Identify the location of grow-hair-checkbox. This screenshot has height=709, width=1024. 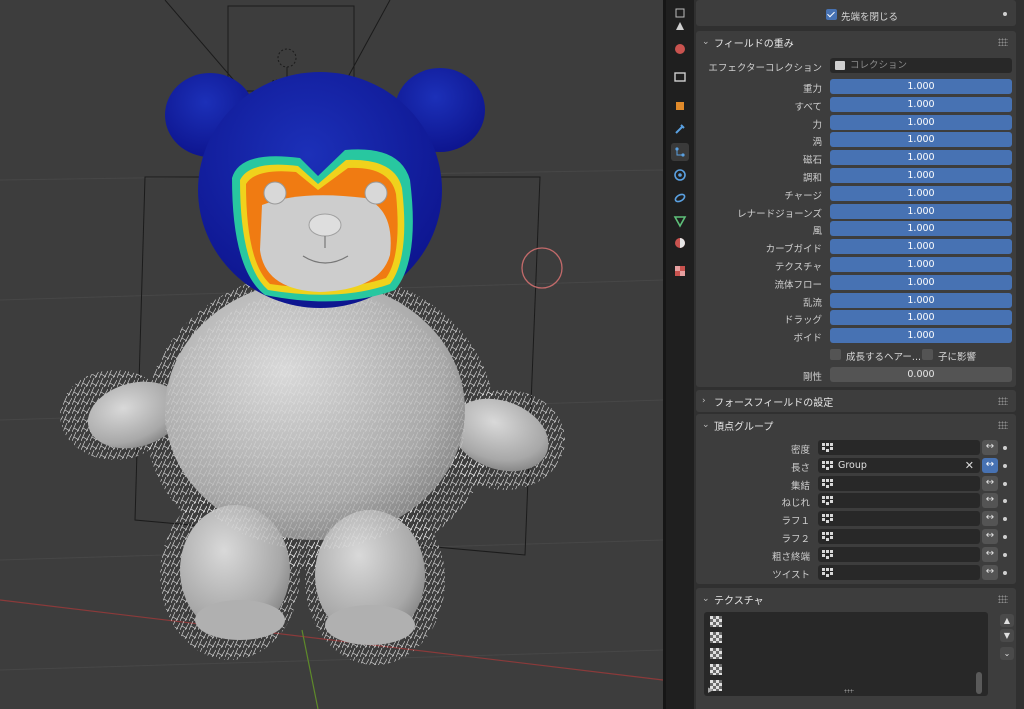
(835, 354).